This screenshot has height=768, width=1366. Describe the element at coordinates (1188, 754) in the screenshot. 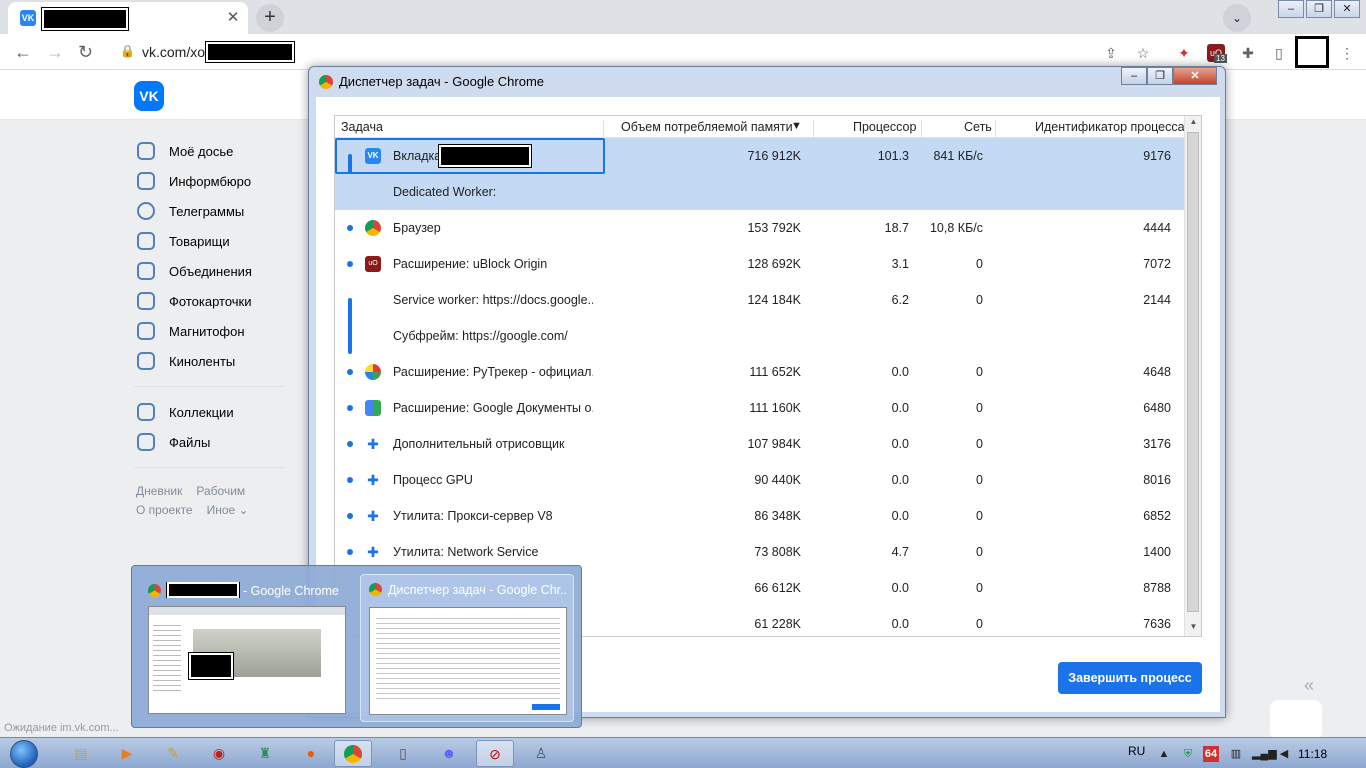

I see `security-shield-icon: ⛨` at that location.